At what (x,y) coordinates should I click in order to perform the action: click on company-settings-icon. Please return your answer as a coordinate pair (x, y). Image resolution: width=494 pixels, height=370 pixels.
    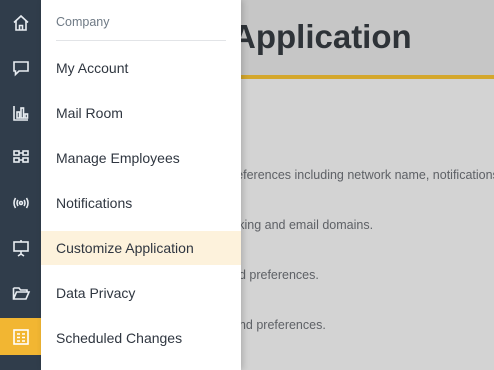
    Looking at the image, I should click on (20, 336).